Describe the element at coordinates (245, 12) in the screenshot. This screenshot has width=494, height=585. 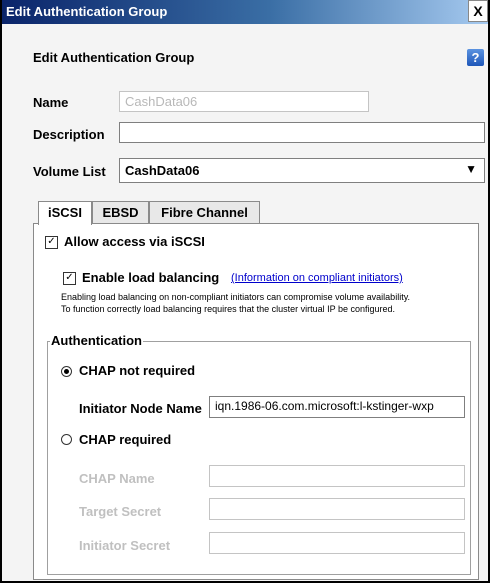
I see `title-bar: Edit Authentication Group X` at that location.